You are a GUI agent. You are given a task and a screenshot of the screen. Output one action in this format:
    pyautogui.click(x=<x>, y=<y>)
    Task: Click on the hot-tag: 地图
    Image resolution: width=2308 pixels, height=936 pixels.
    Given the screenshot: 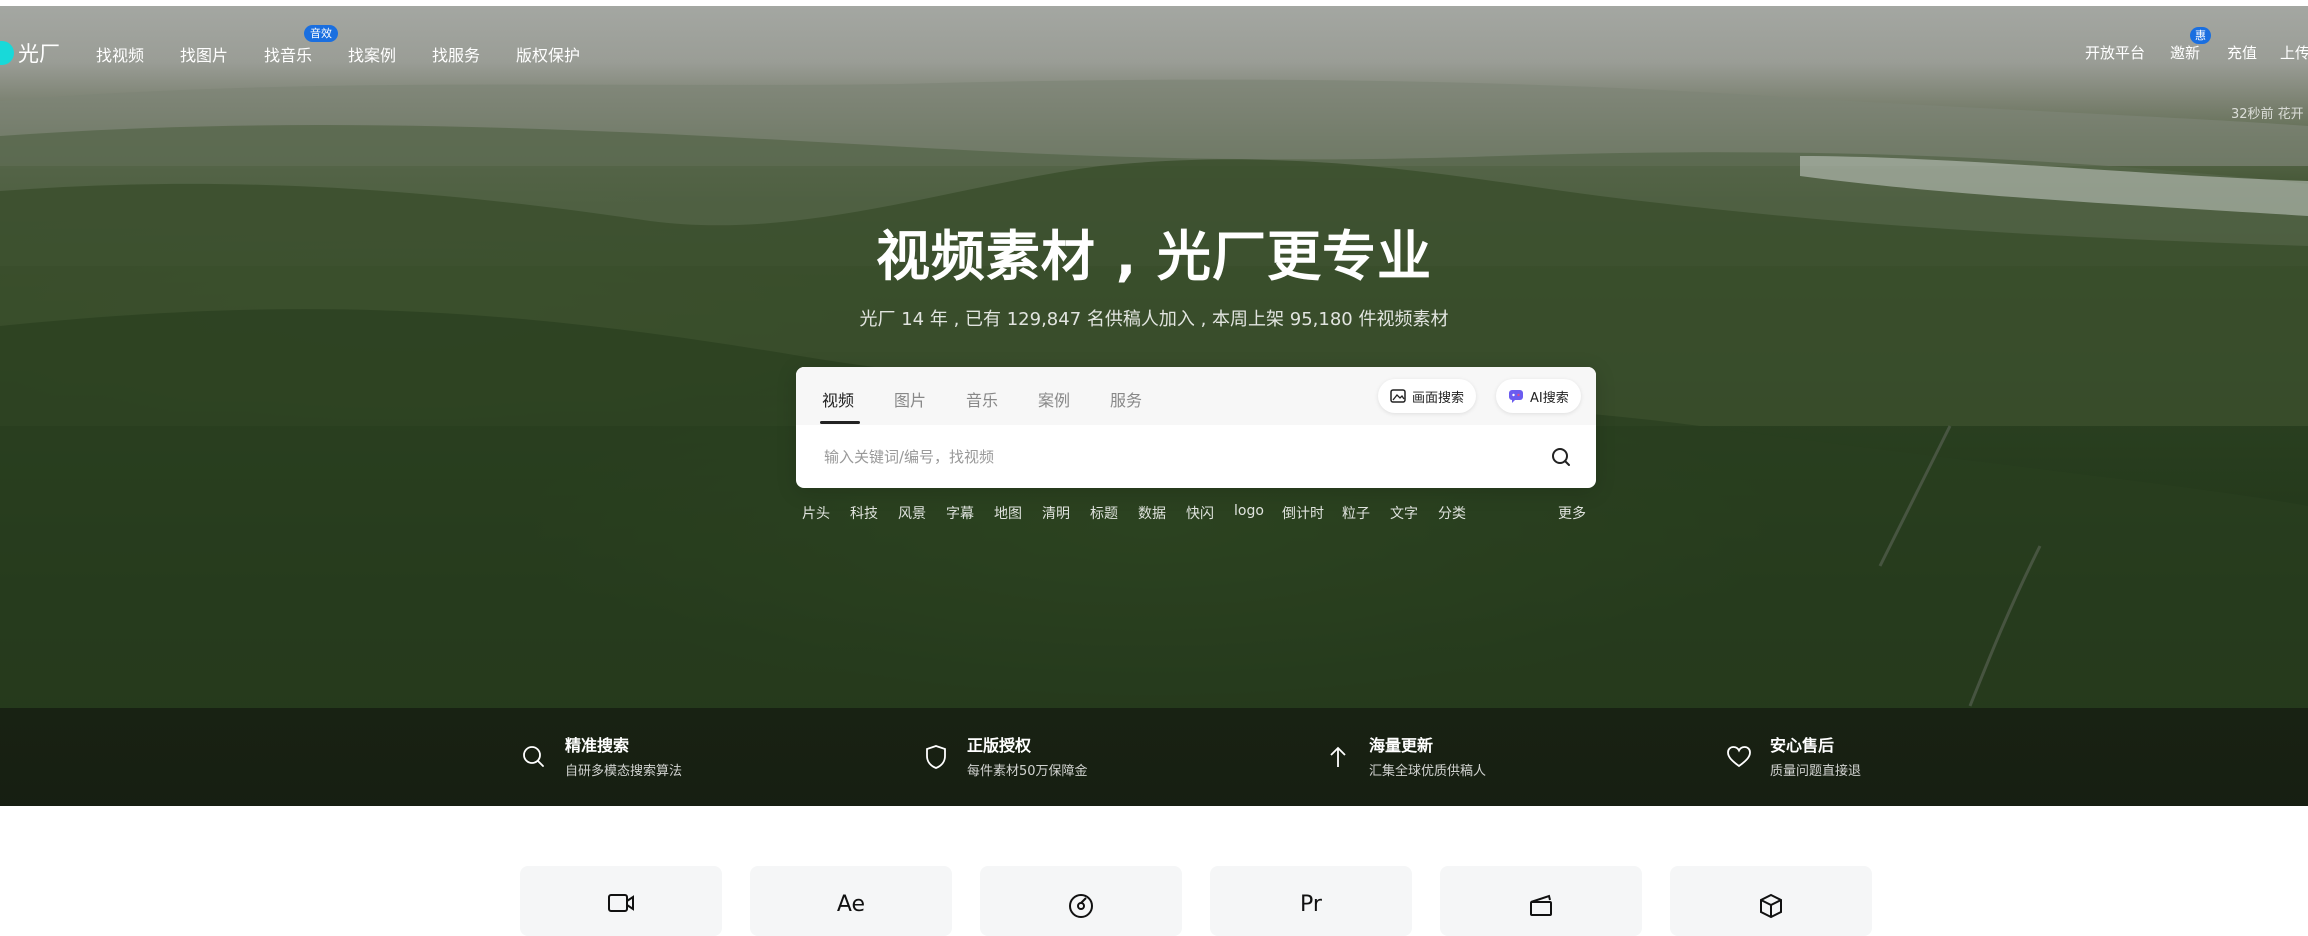 What is the action you would take?
    pyautogui.click(x=1008, y=513)
    